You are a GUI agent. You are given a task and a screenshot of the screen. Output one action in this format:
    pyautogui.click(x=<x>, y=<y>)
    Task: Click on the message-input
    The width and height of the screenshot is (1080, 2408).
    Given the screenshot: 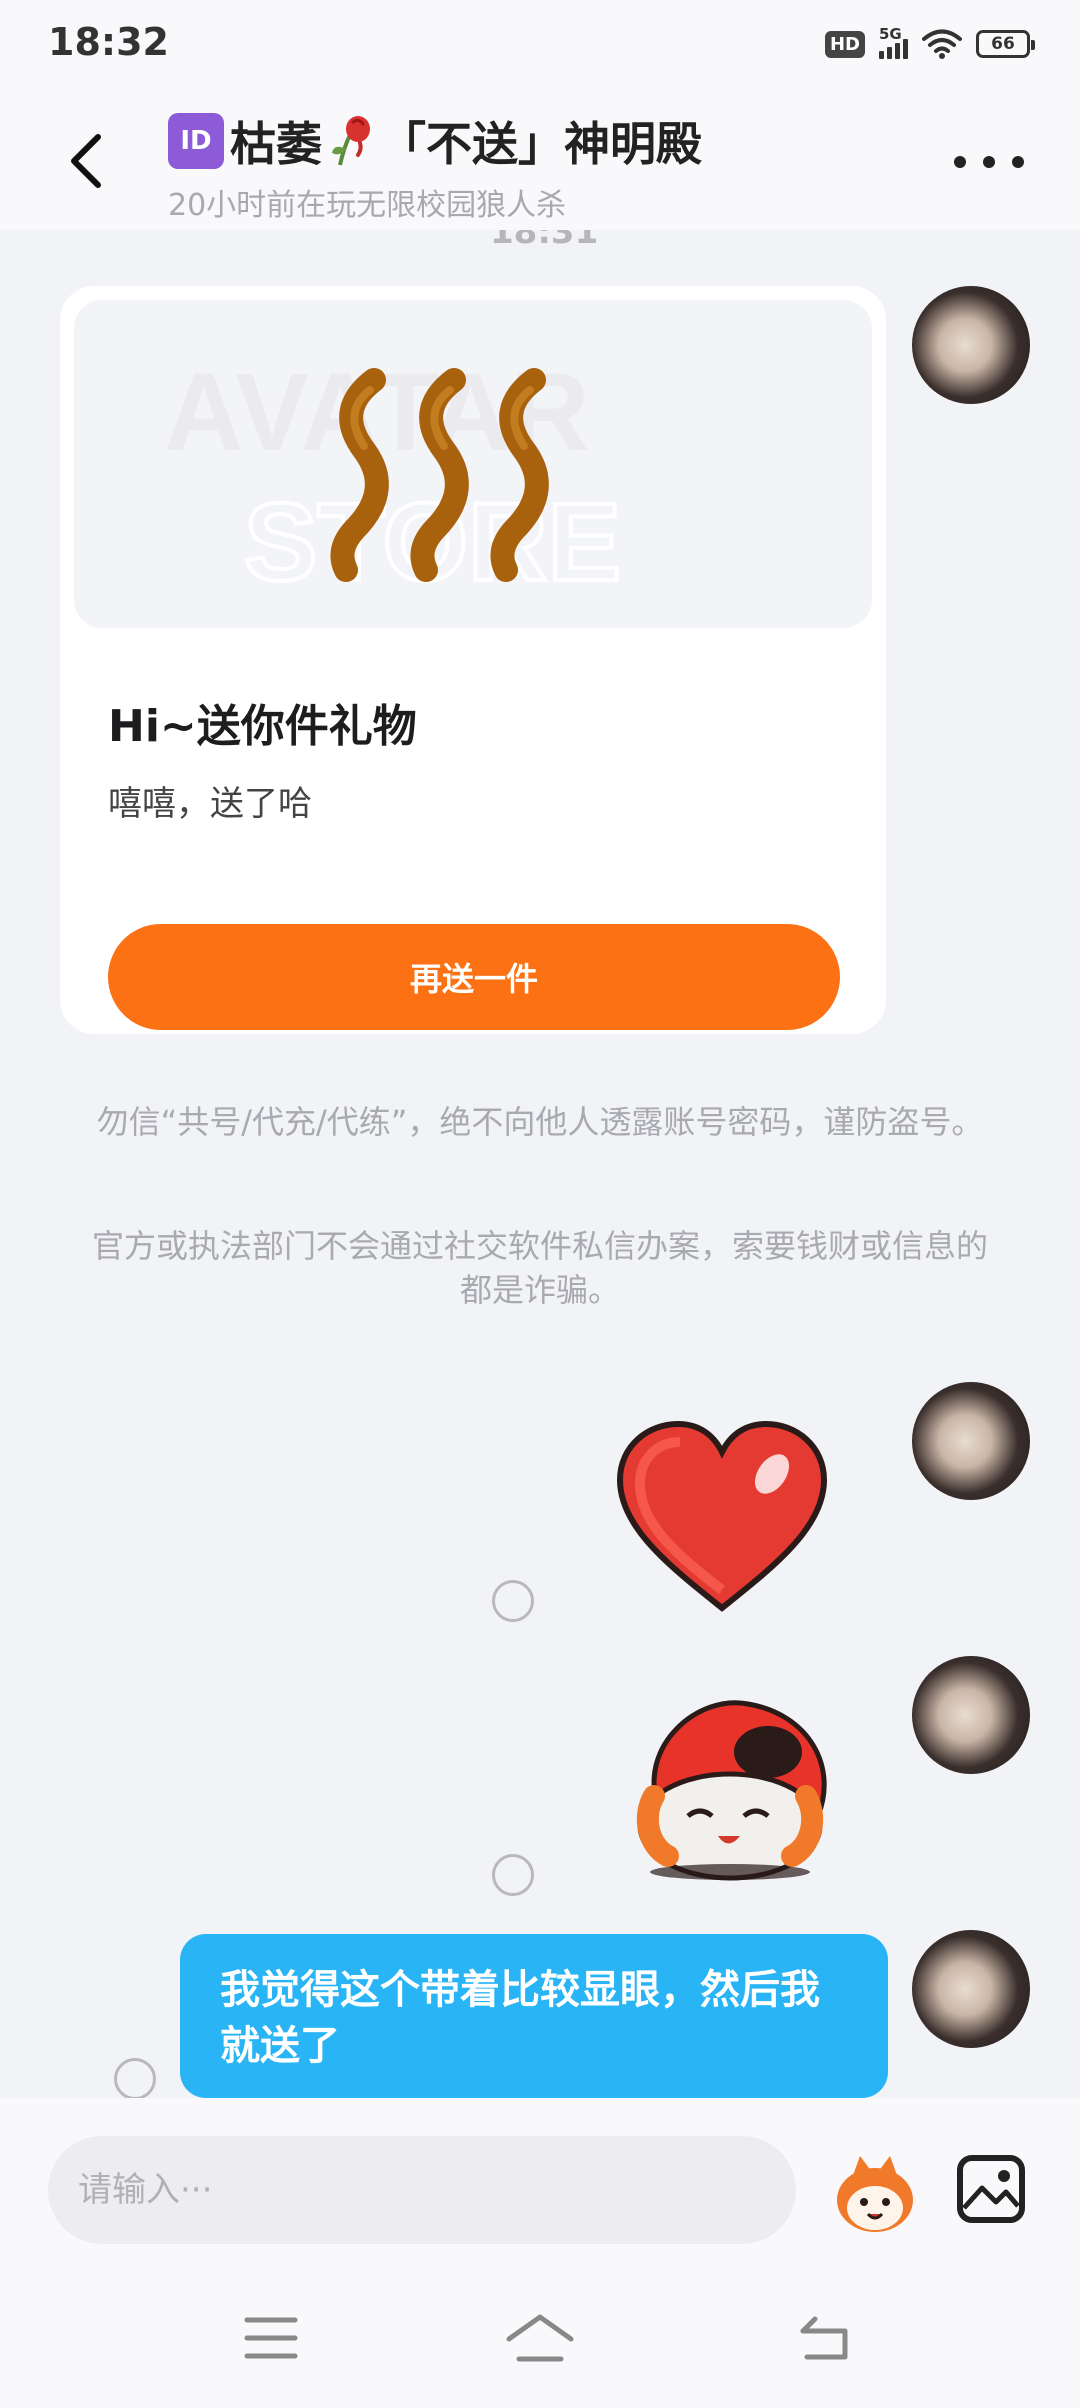 What is the action you would take?
    pyautogui.click(x=422, y=2190)
    